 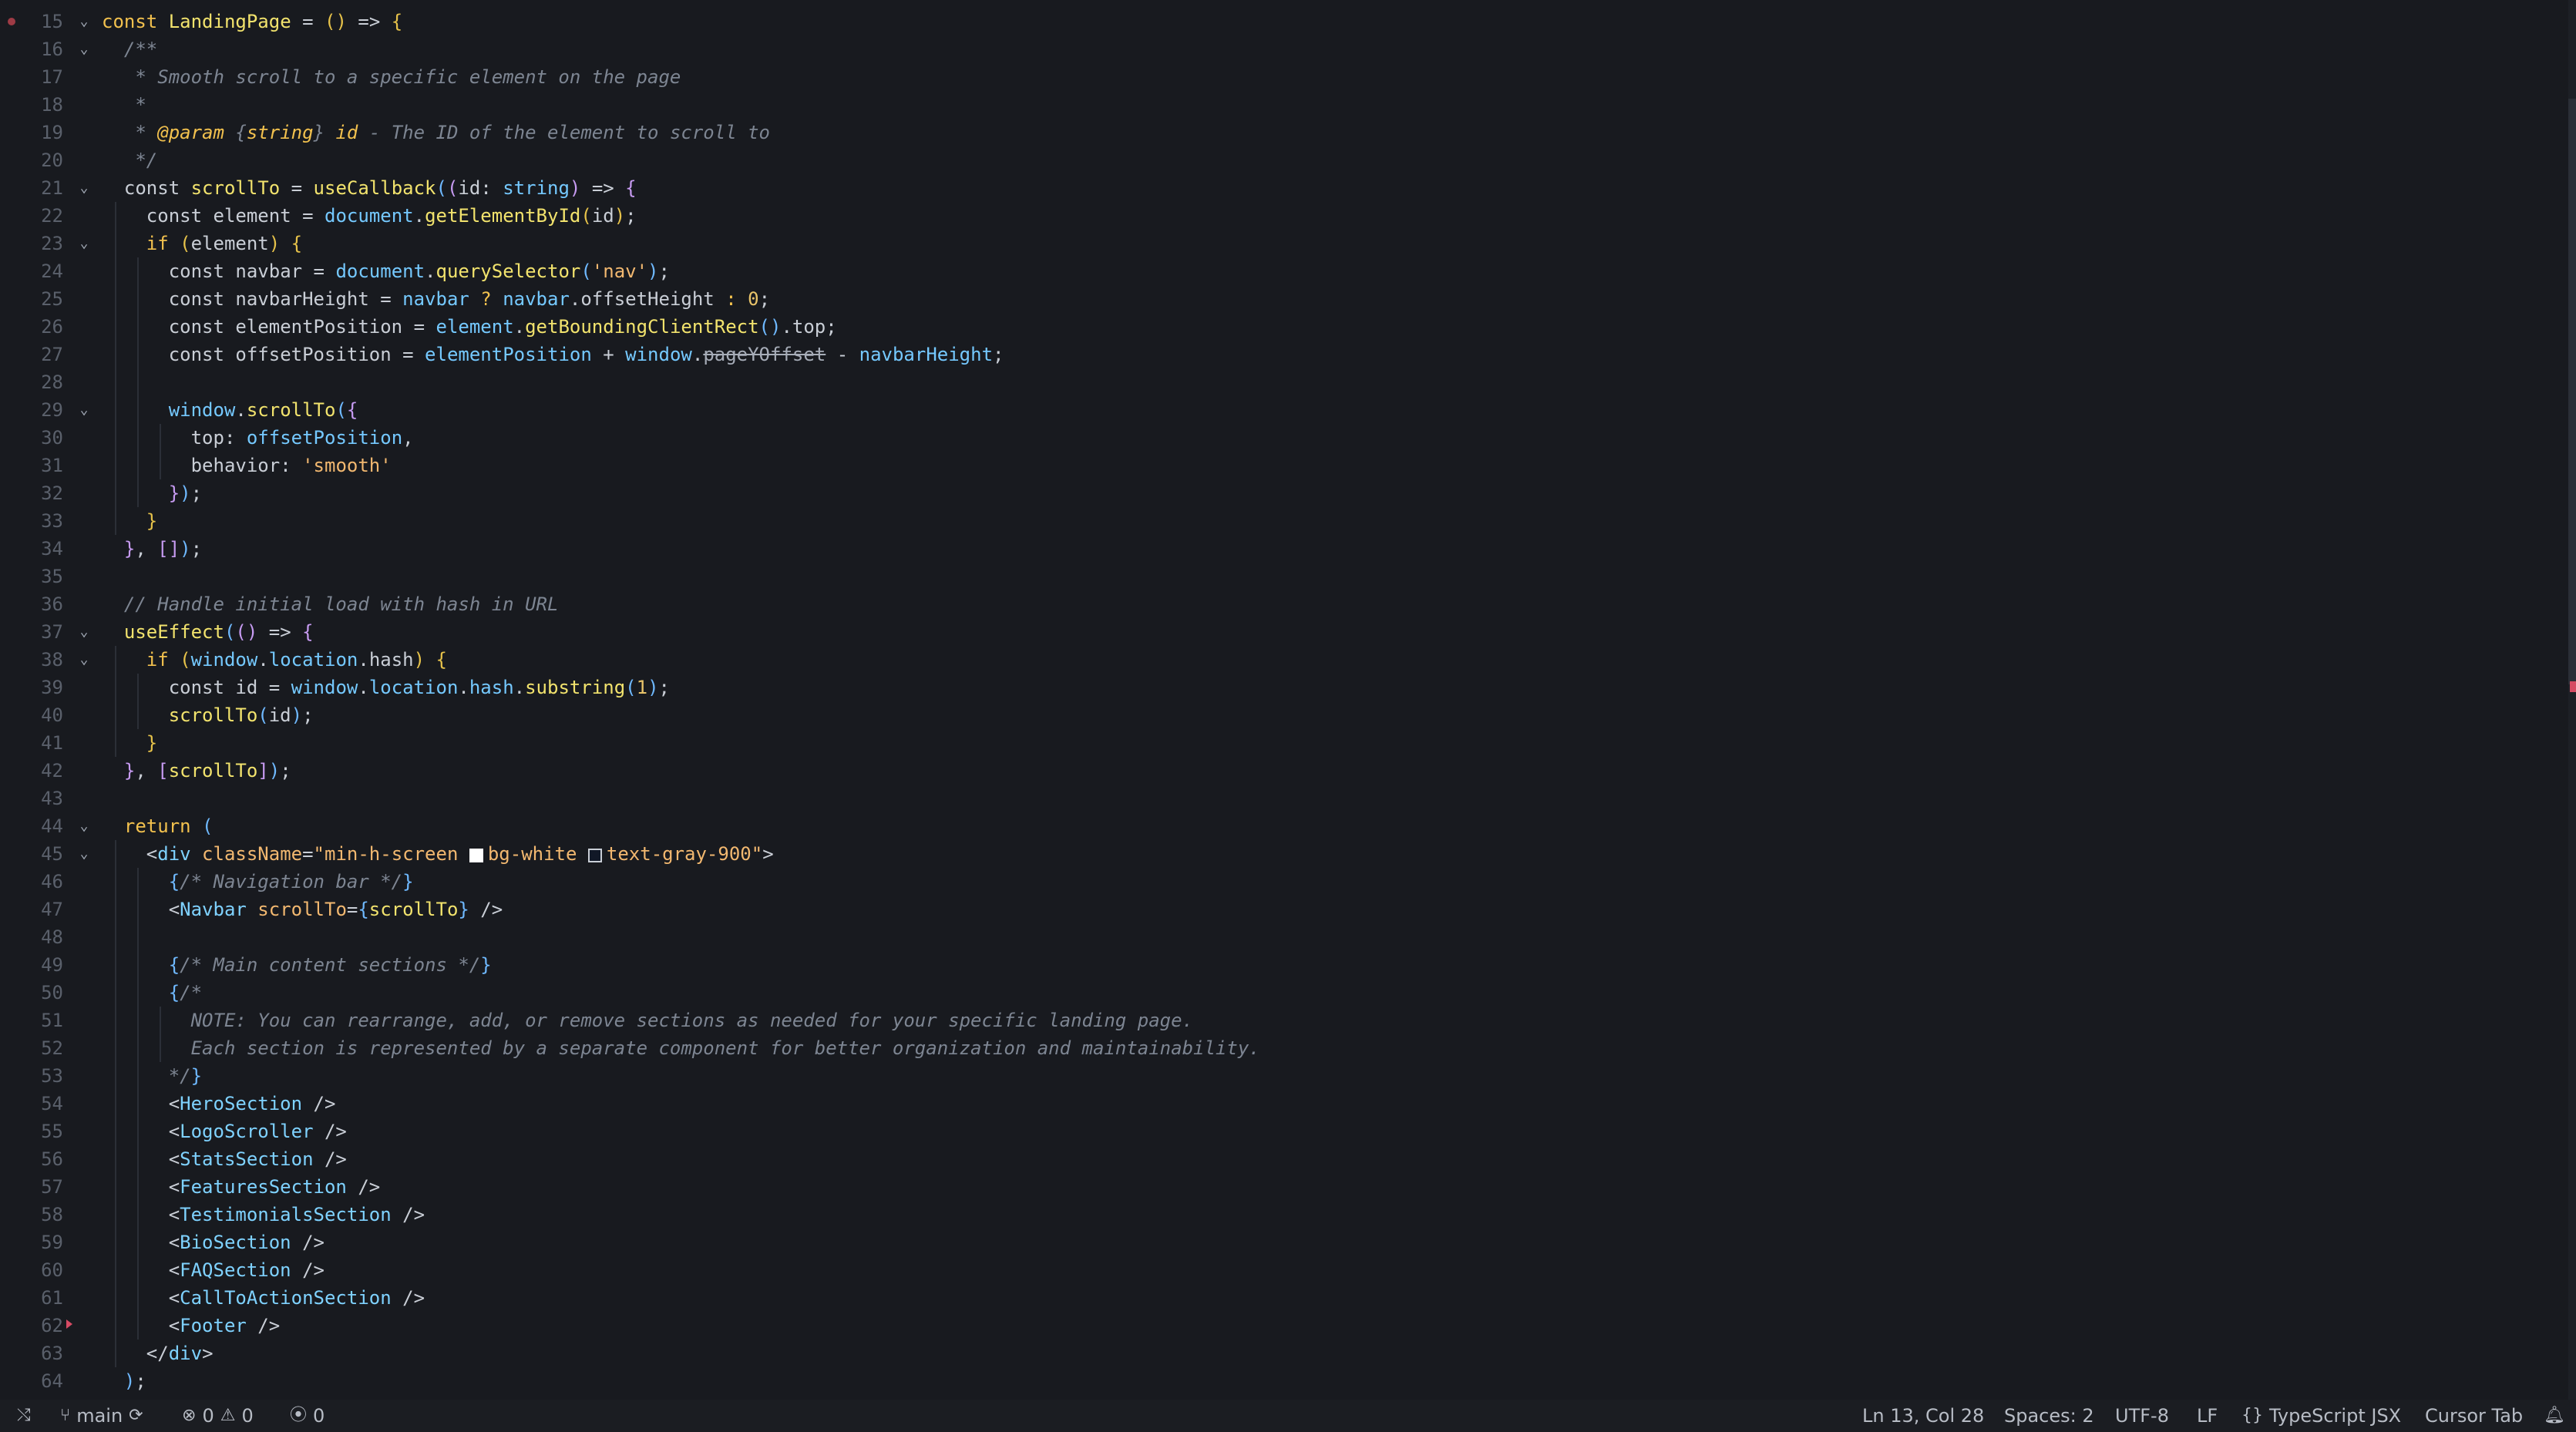 I want to click on code-text: {/*, so click(x=185, y=993).